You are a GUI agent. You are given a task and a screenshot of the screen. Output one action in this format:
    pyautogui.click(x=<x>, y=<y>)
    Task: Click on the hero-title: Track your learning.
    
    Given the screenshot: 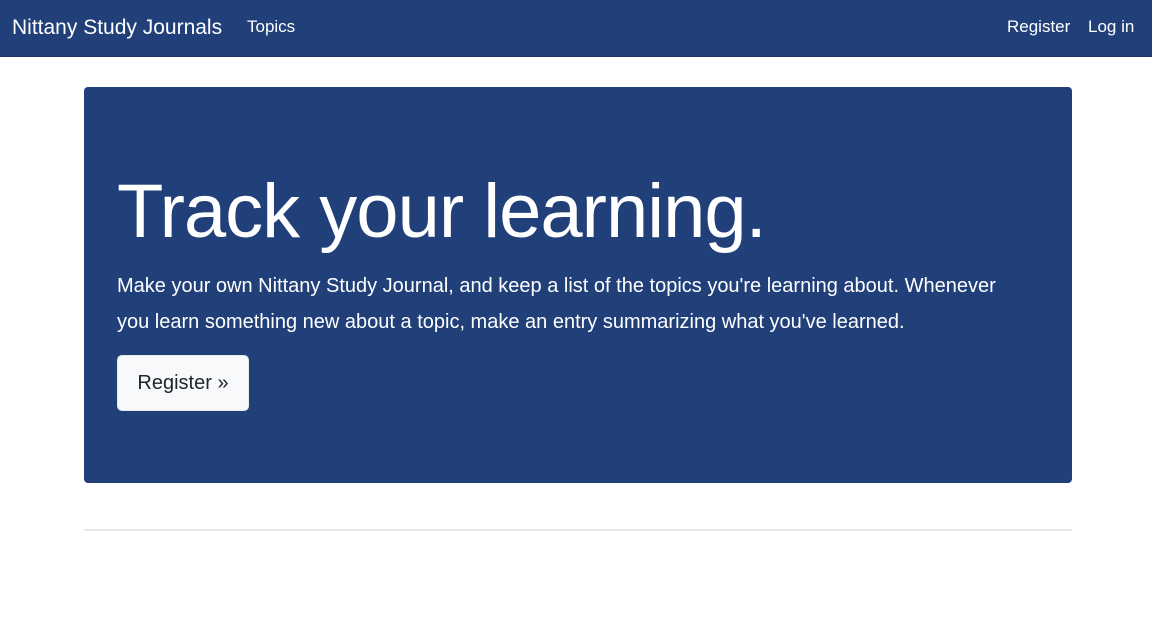 What is the action you would take?
    pyautogui.click(x=442, y=211)
    